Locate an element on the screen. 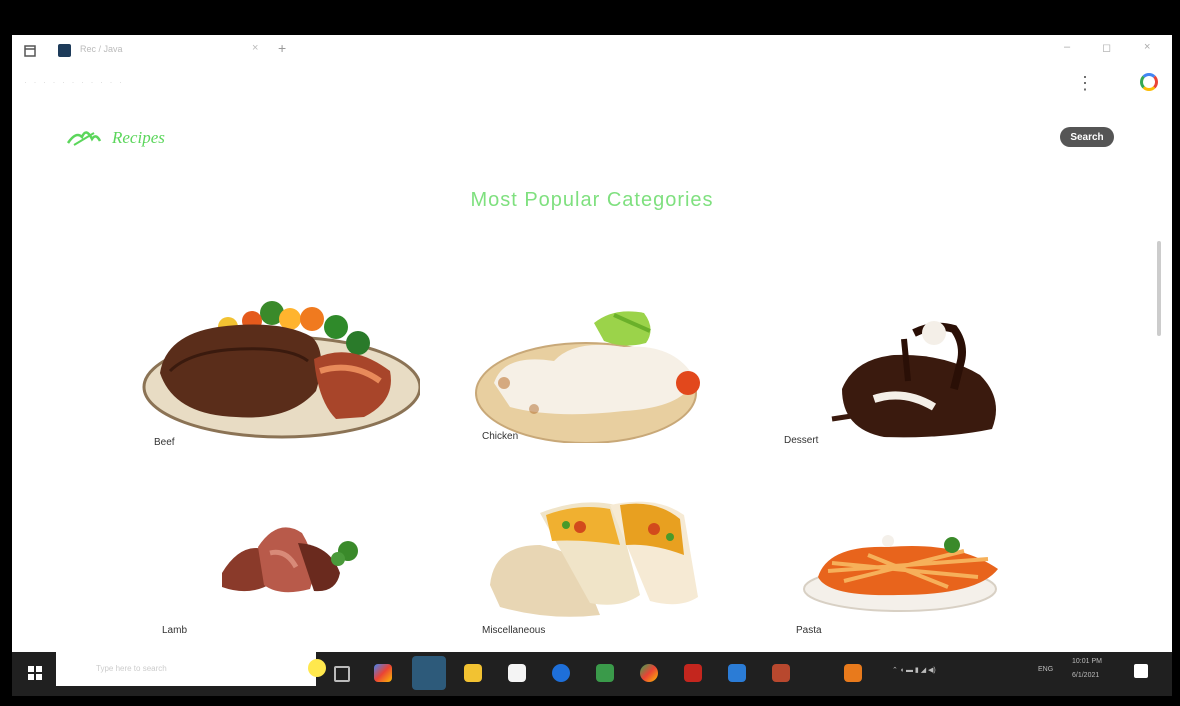 The image size is (1180, 706). minimize-button: – is located at coordinates (1067, 47).